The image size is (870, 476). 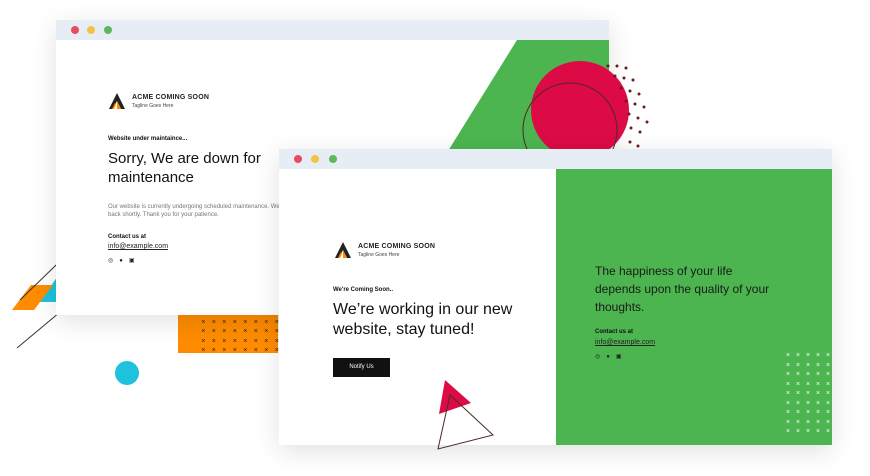 I want to click on crimson-triangle, so click(x=455, y=397).